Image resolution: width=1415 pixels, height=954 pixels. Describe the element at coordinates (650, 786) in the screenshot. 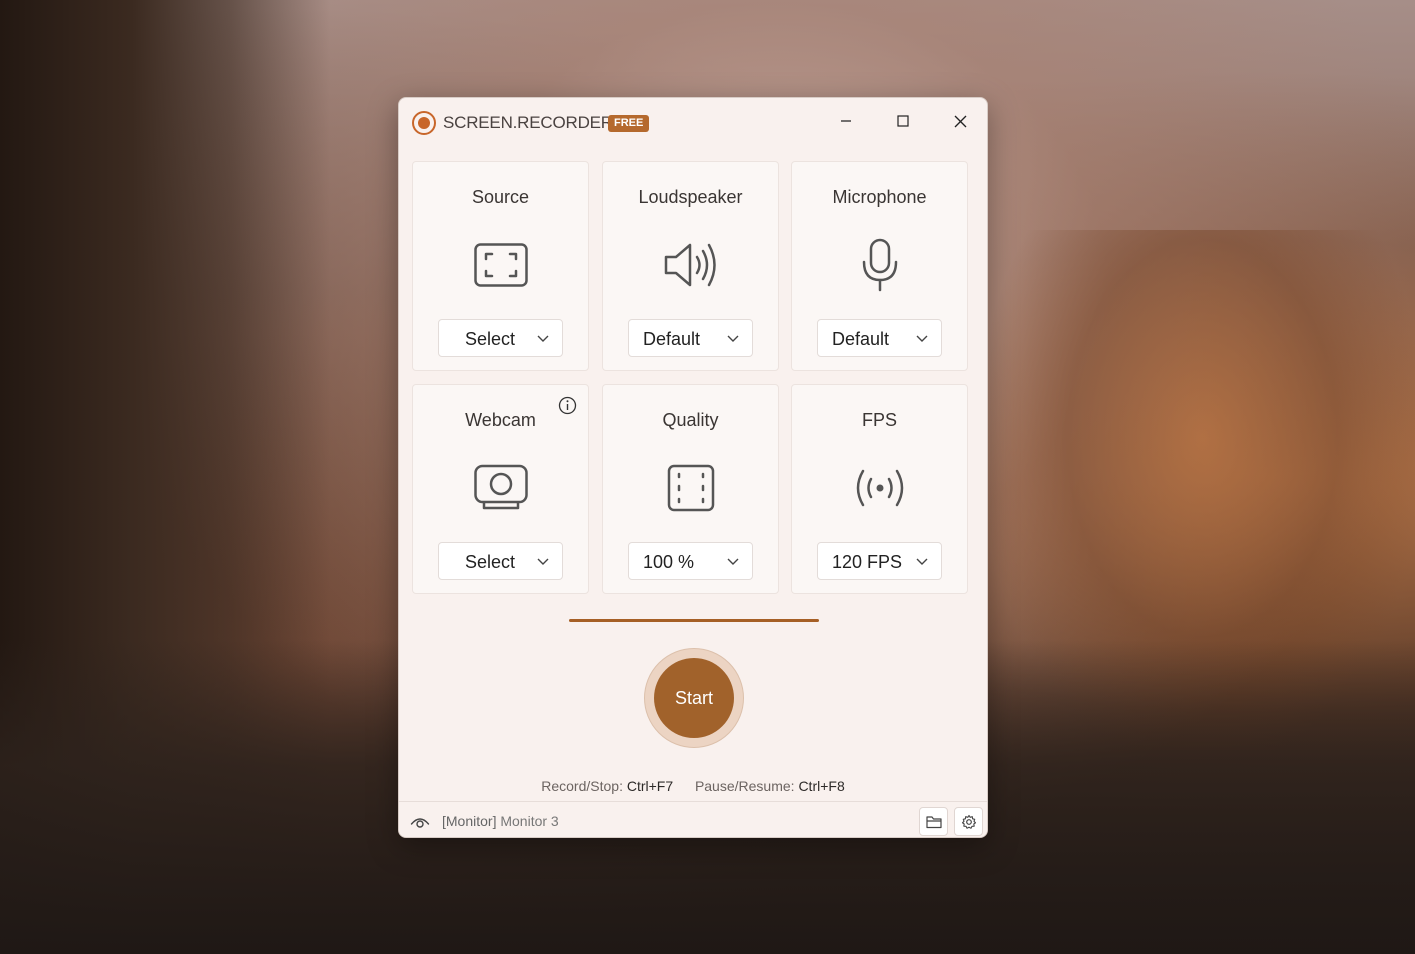

I see `record-hotkey: Ctrl+F7` at that location.